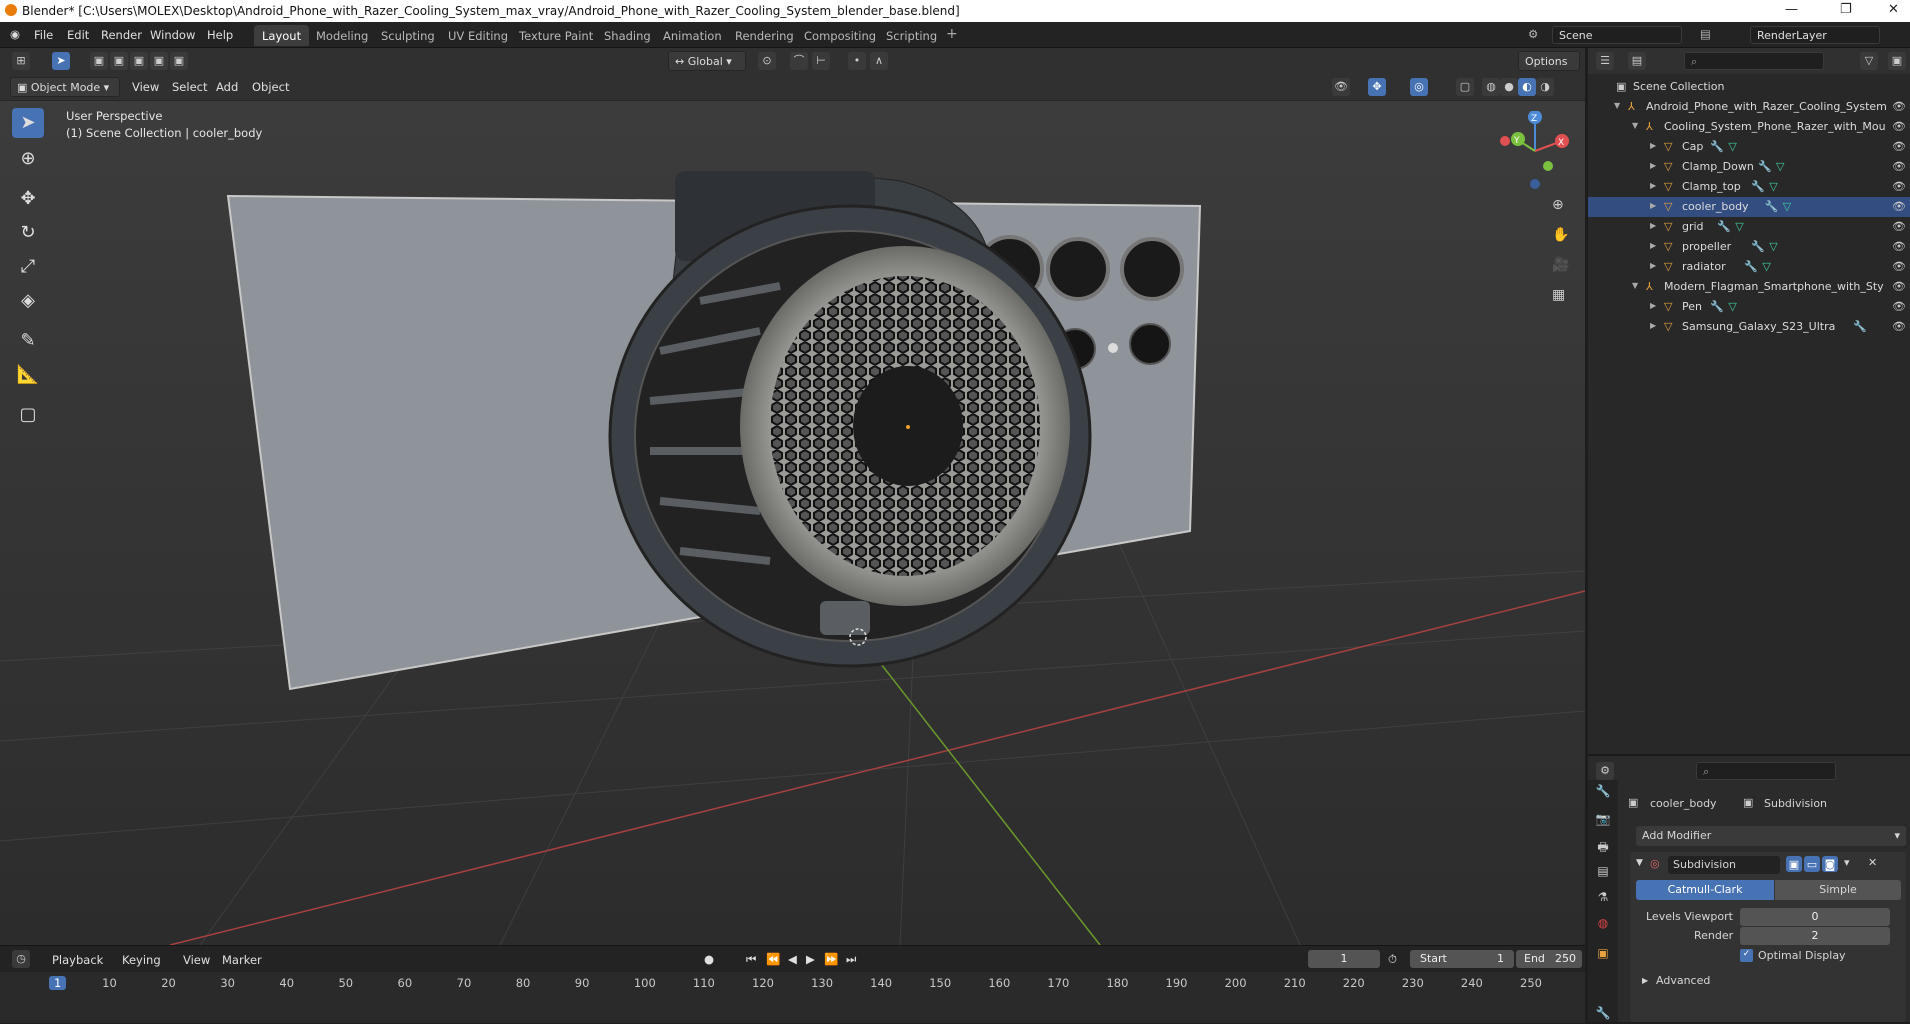 This screenshot has width=1910, height=1024. What do you see at coordinates (28, 415) in the screenshot?
I see `add-cube-tool-icon: ▢` at bounding box center [28, 415].